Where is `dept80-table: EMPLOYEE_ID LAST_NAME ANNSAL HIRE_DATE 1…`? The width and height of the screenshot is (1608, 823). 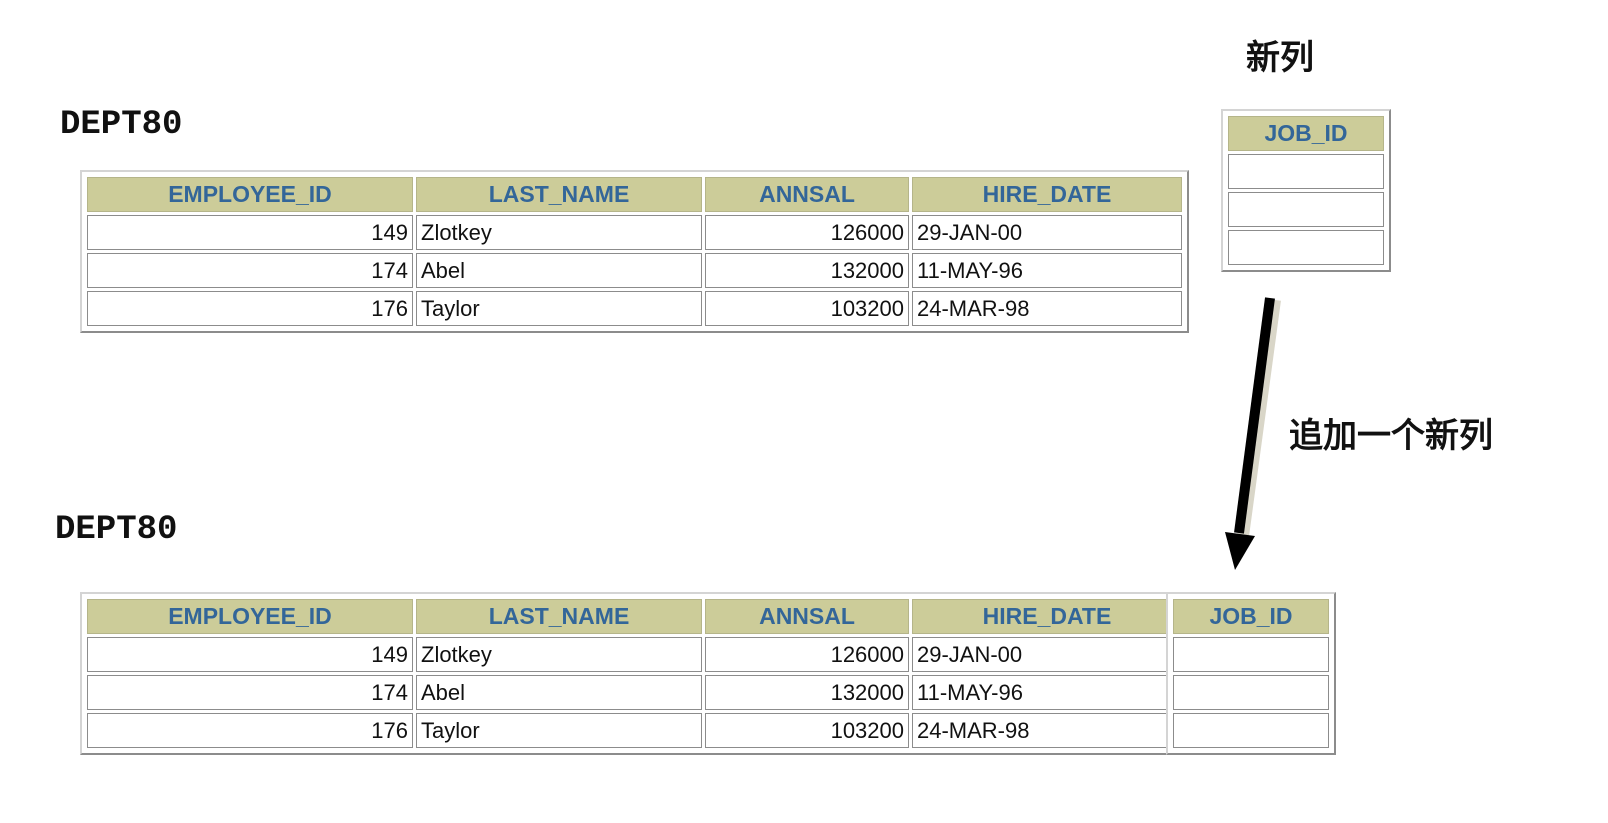
dept80-table: EMPLOYEE_ID LAST_NAME ANNSAL HIRE_DATE 1… is located at coordinates (634, 251).